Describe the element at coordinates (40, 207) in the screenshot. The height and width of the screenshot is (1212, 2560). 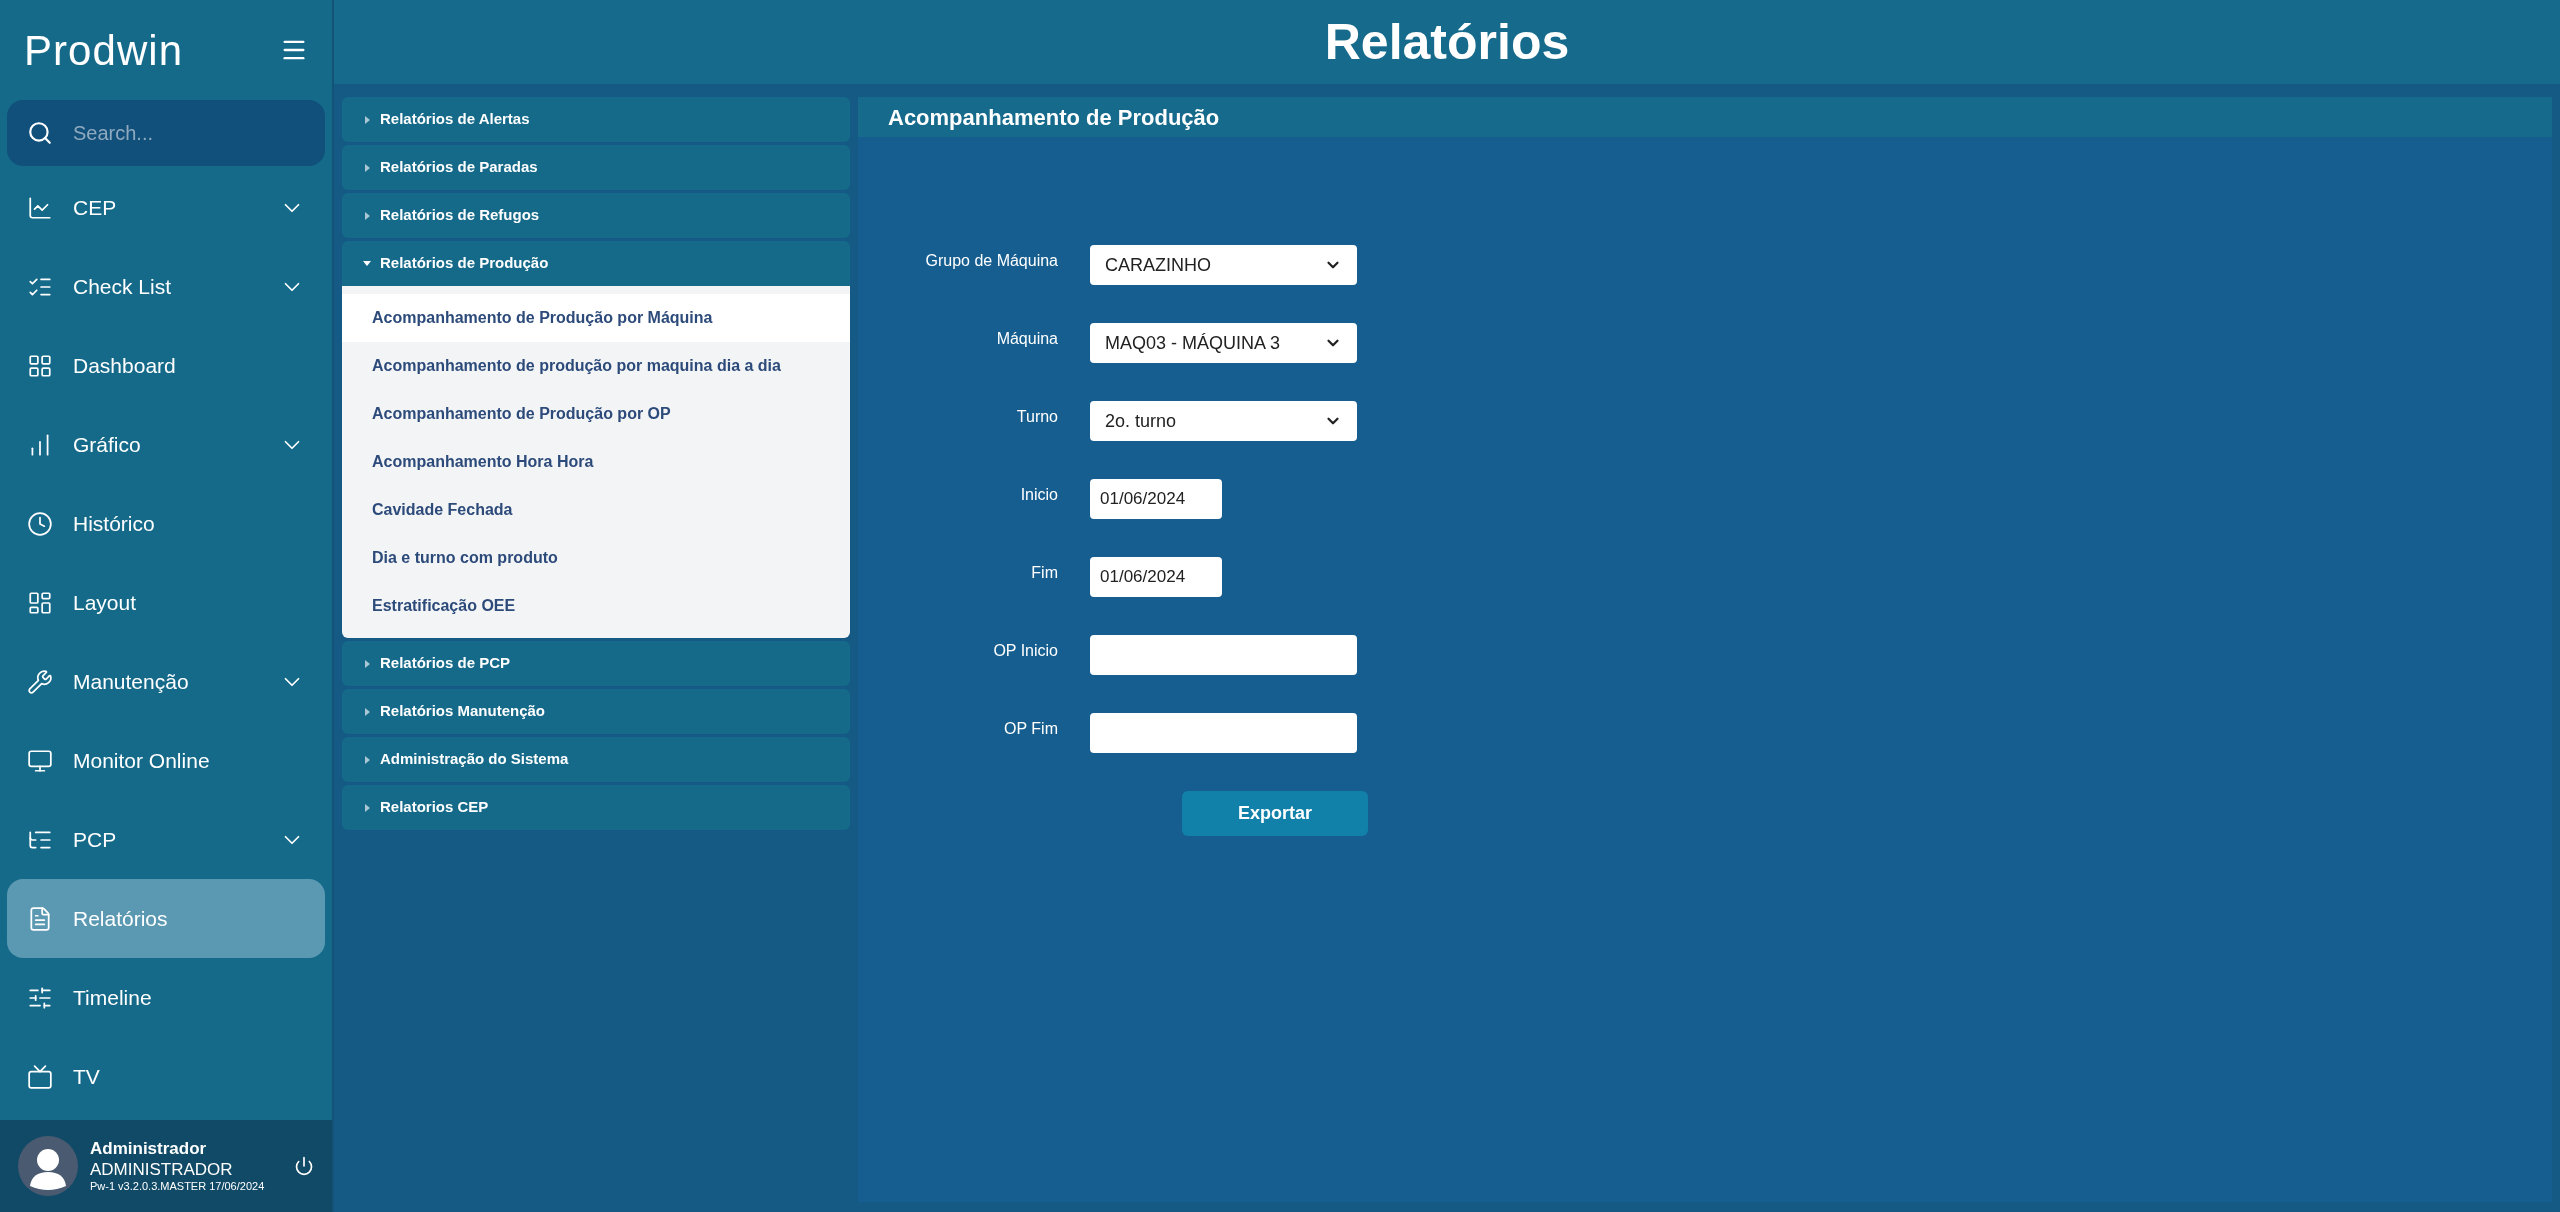
I see `line-chart-icon` at that location.